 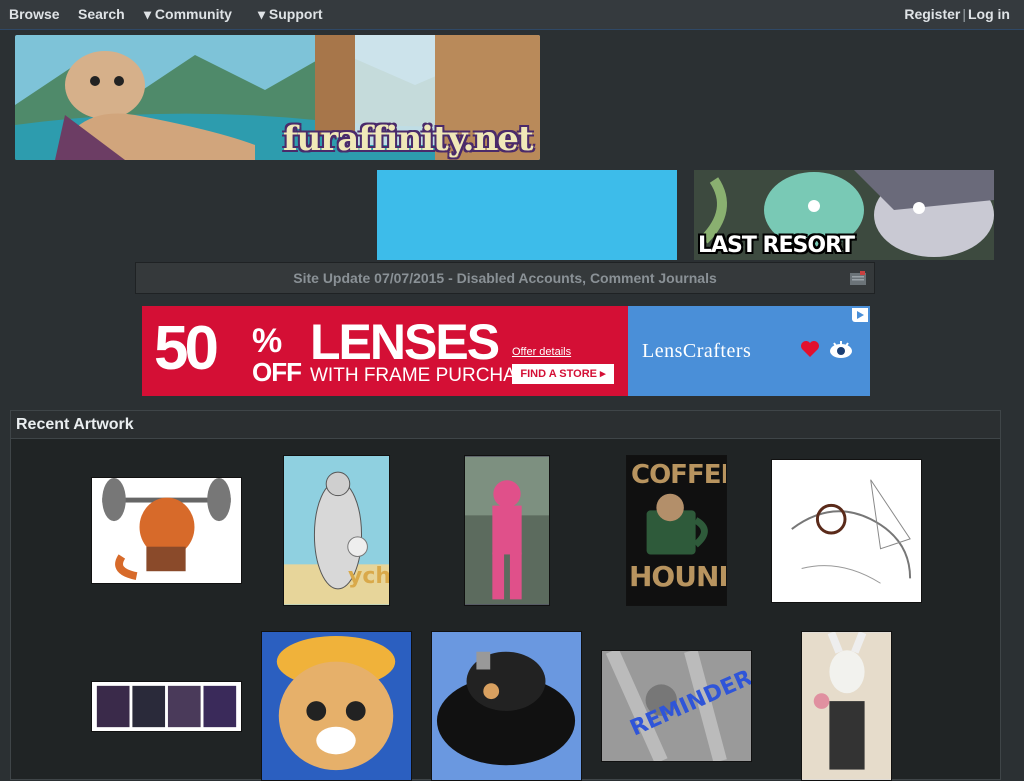 I want to click on dragon-sketch-artwork, so click(x=846, y=531).